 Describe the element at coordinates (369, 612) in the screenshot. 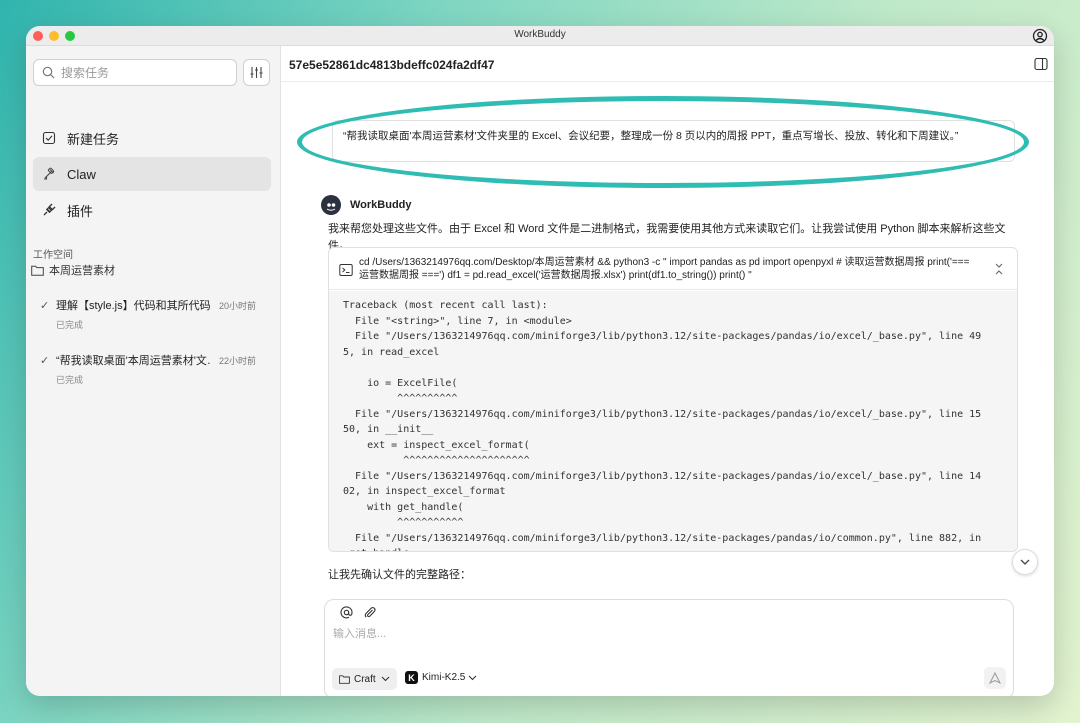

I see `attach-icon` at that location.